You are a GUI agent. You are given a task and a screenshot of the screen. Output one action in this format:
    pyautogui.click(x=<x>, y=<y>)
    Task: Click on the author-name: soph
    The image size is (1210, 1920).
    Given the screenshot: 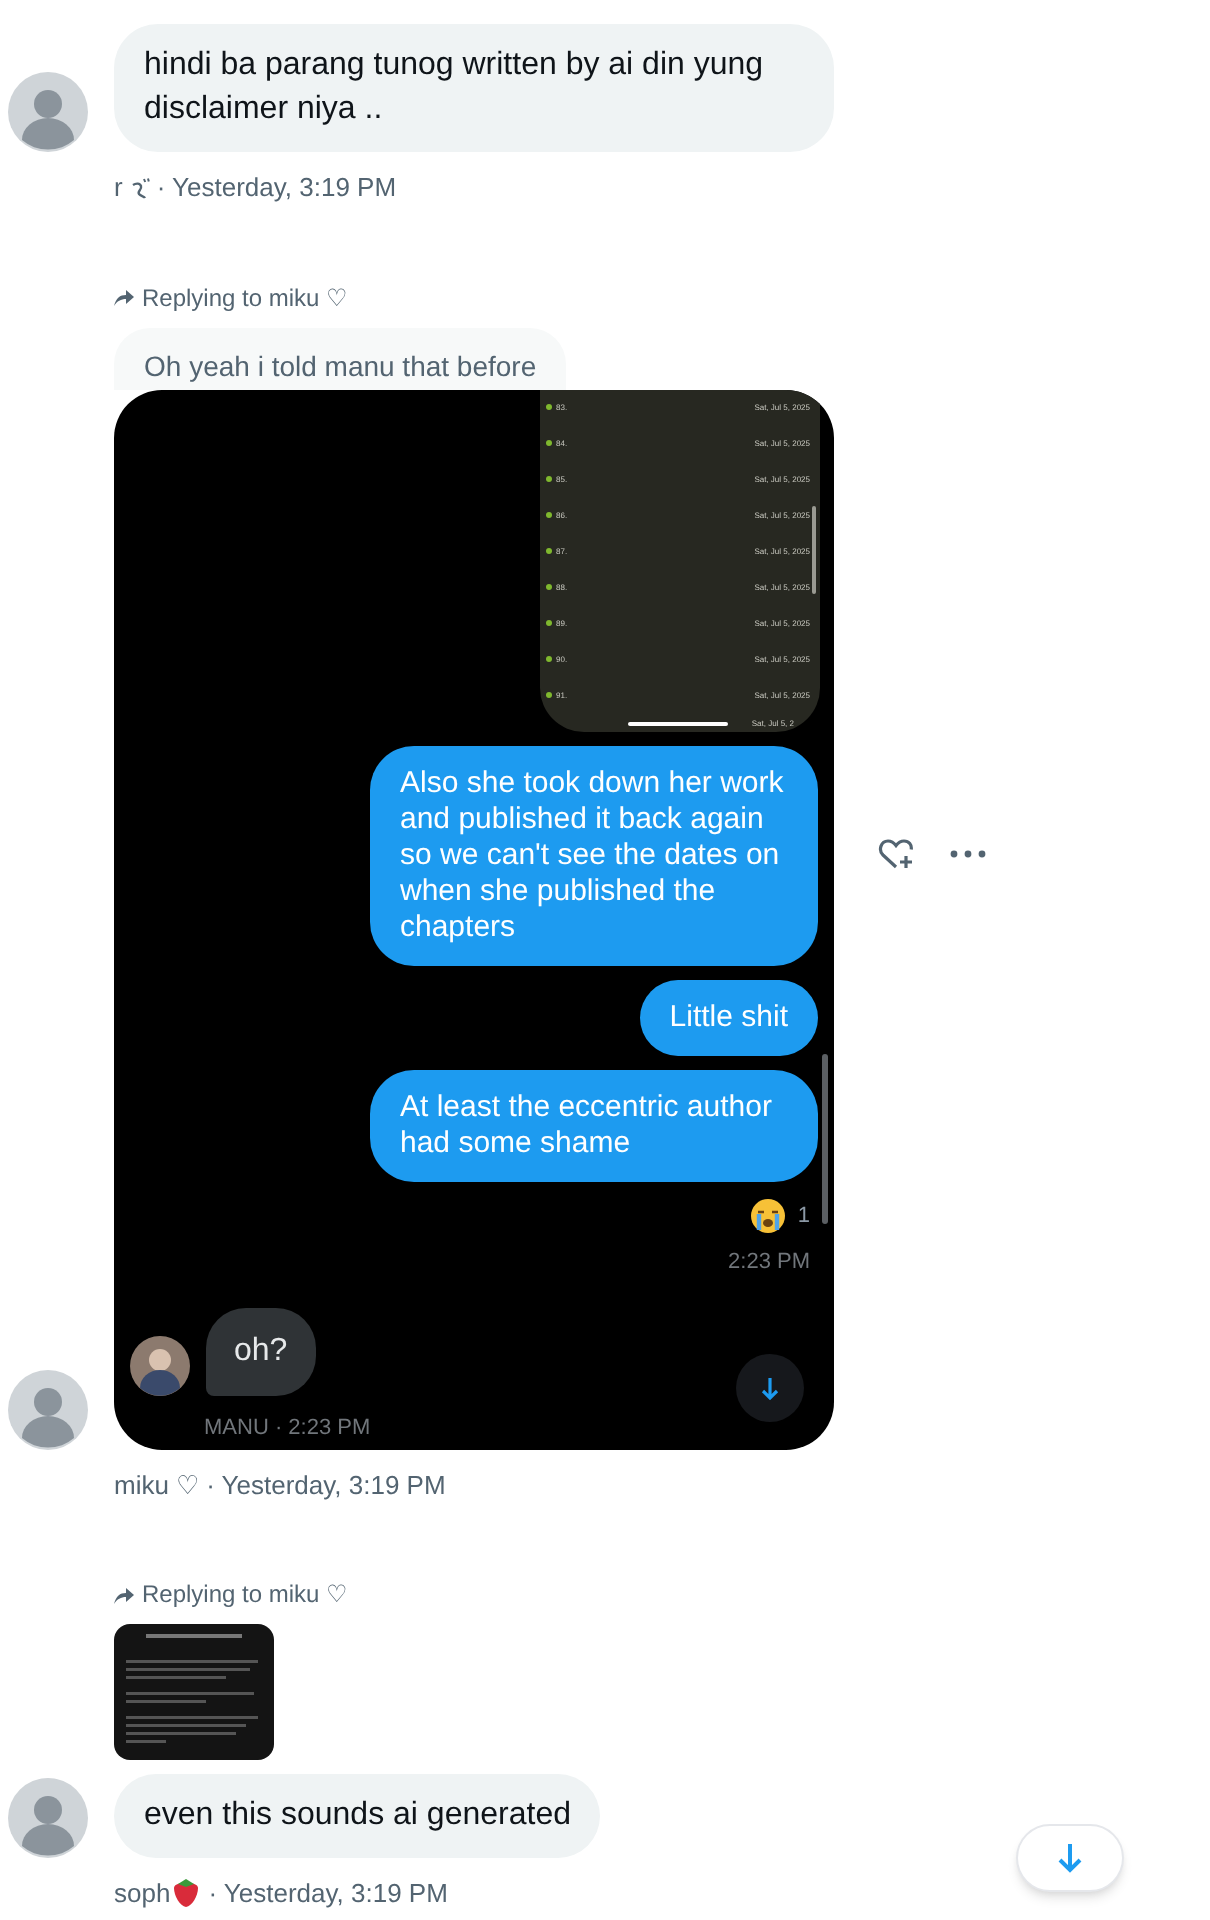 What is the action you would take?
    pyautogui.click(x=142, y=1894)
    